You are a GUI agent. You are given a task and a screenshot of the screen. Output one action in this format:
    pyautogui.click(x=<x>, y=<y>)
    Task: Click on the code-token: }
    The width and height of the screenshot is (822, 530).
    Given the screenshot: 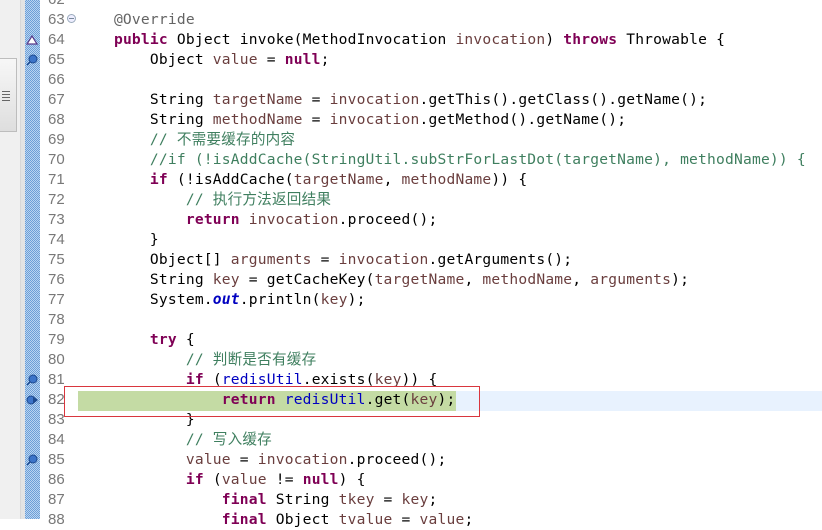 What is the action you would take?
    pyautogui.click(x=118, y=239)
    